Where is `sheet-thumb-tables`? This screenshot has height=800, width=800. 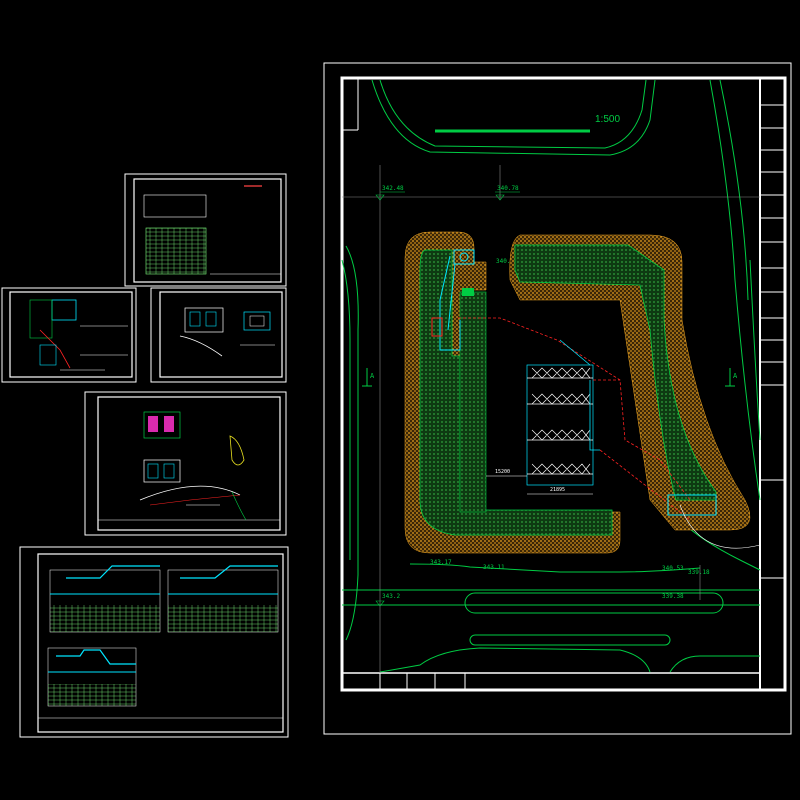 sheet-thumb-tables is located at coordinates (205, 230).